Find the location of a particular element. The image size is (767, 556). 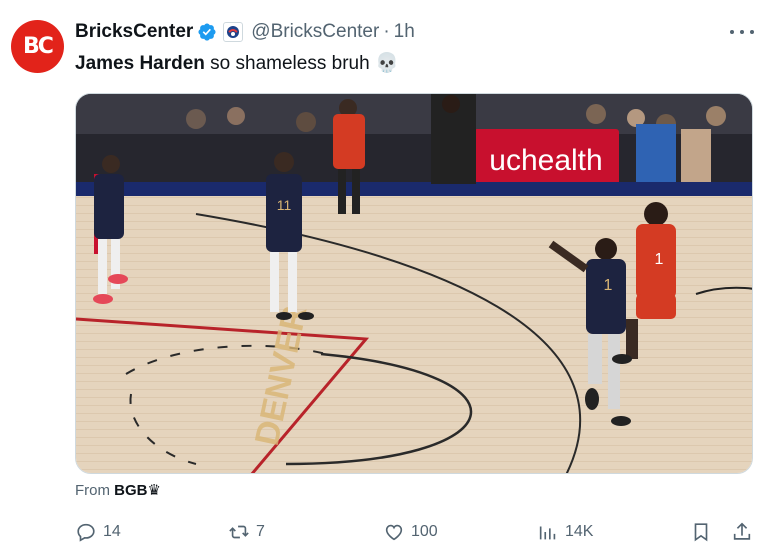

jersey-number-back: 11 is located at coordinates (284, 205).